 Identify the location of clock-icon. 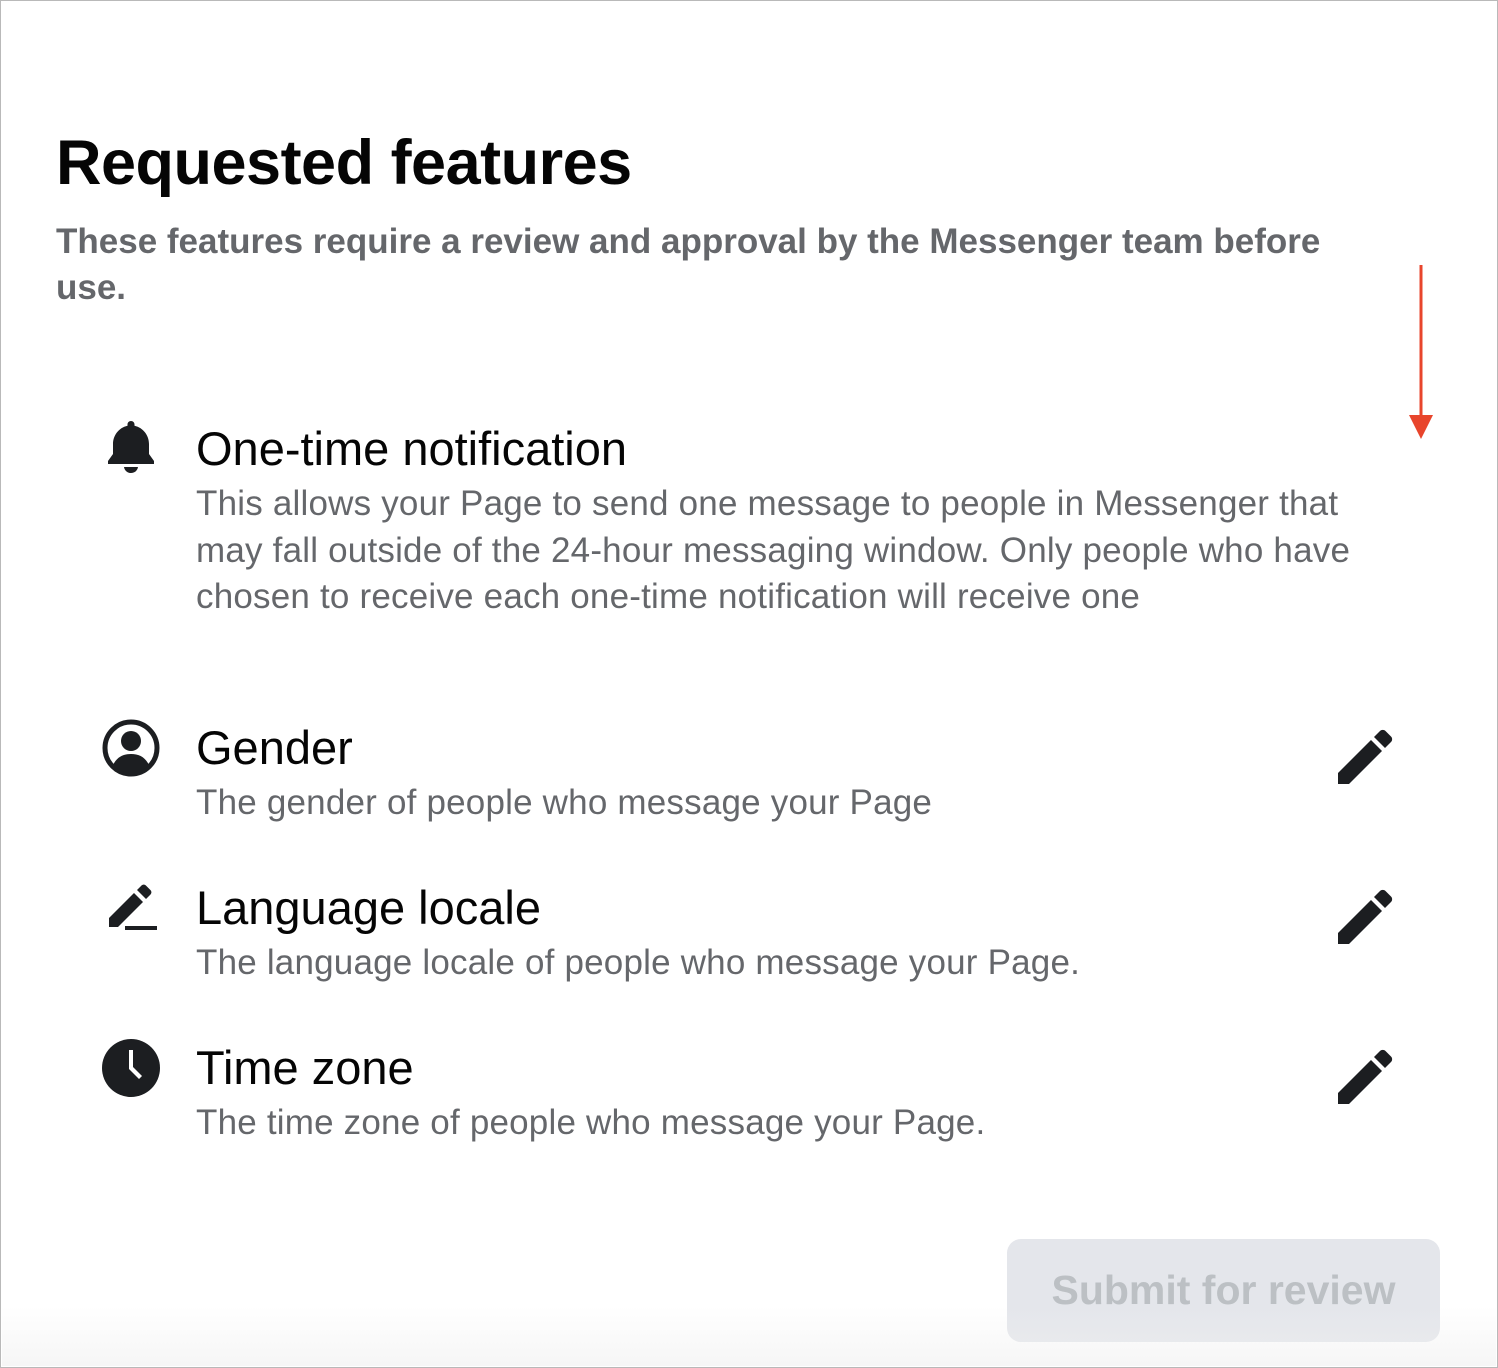
(131, 1068).